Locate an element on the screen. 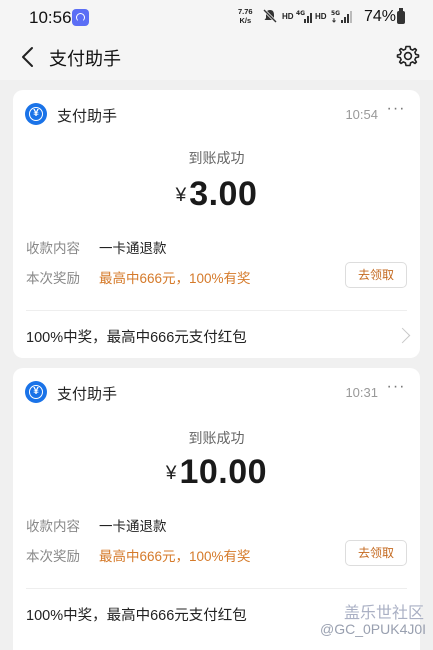 The height and width of the screenshot is (650, 433). battery-percent: 74% is located at coordinates (380, 16).